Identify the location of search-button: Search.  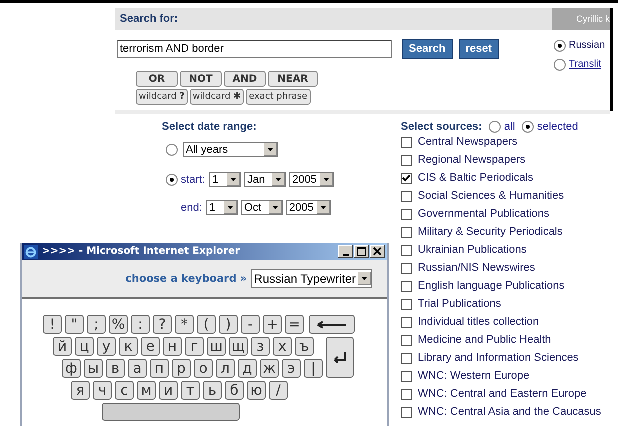
(427, 49).